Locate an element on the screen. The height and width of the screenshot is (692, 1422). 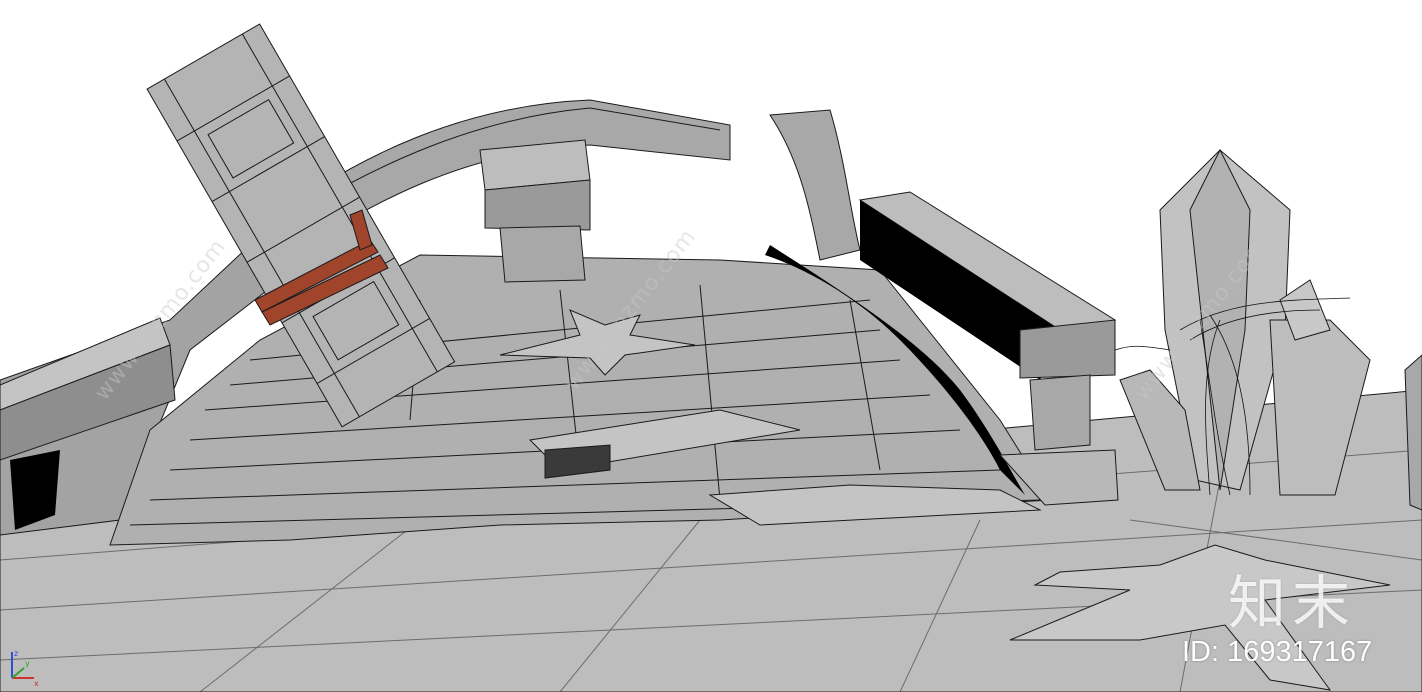
support-arch is located at coordinates (815, 185).